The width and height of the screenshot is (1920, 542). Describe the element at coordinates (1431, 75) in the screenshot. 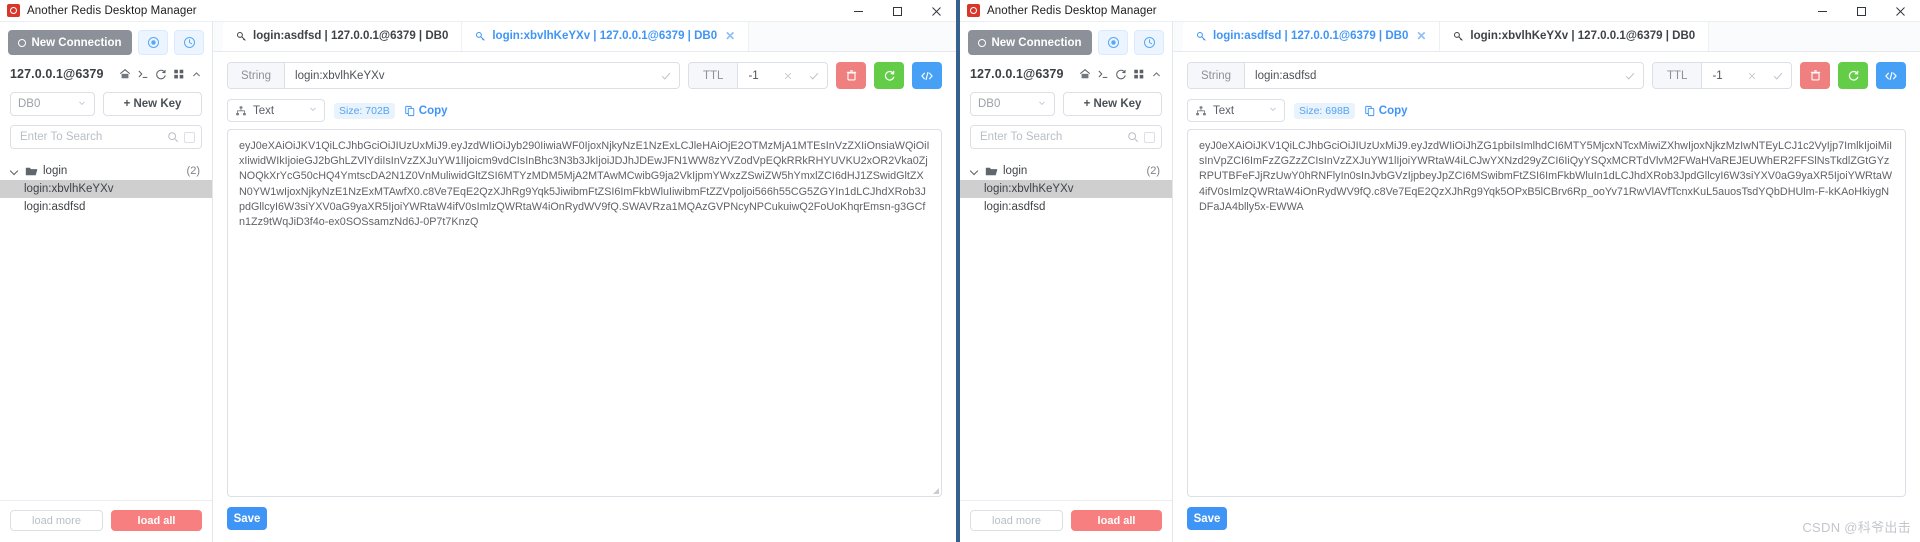

I see `key-name-input: login:asdfsd` at that location.